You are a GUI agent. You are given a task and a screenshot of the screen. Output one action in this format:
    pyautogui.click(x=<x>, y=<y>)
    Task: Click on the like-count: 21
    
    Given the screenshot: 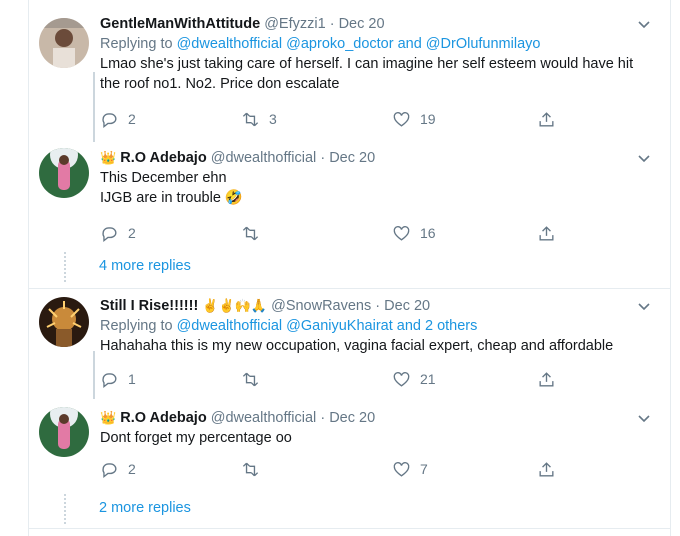 What is the action you would take?
    pyautogui.click(x=428, y=379)
    